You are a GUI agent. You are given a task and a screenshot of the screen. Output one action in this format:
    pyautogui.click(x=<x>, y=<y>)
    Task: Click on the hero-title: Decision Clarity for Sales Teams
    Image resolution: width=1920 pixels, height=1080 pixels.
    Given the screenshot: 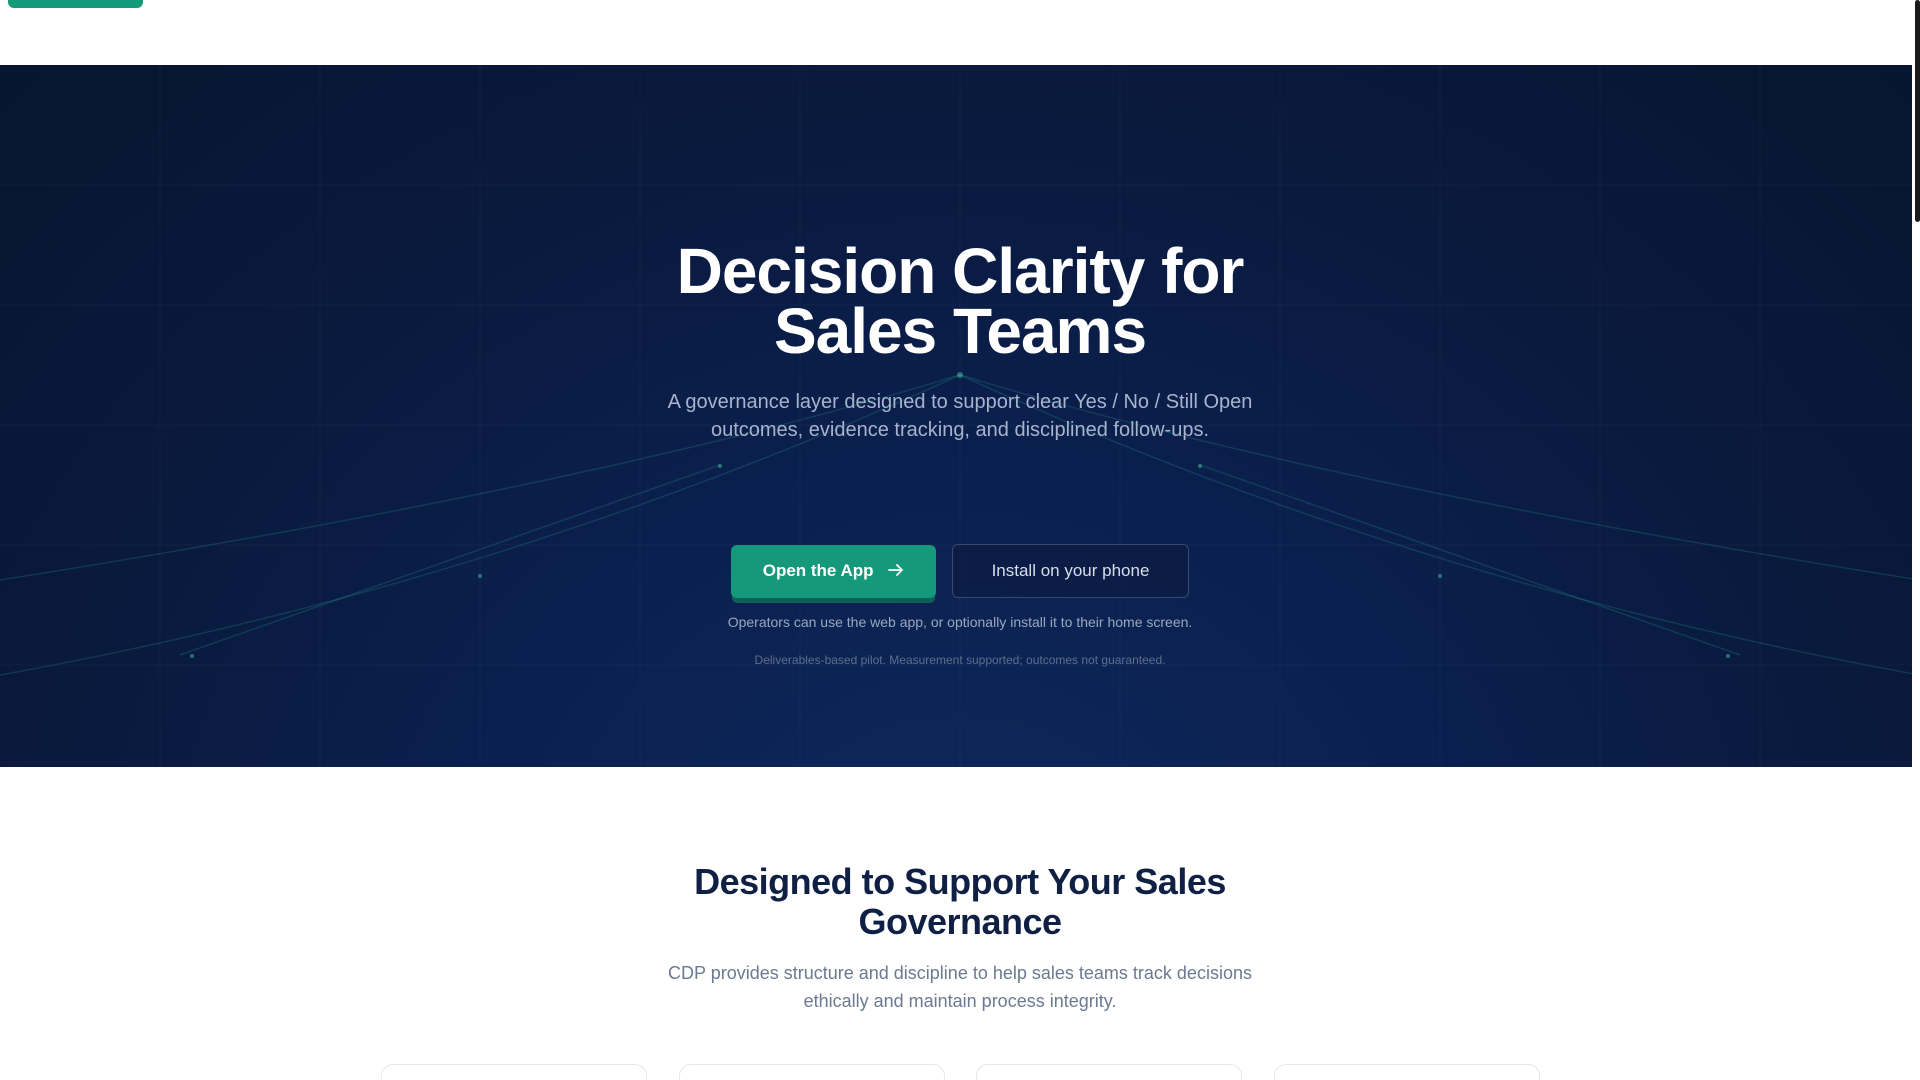 What is the action you would take?
    pyautogui.click(x=960, y=301)
    